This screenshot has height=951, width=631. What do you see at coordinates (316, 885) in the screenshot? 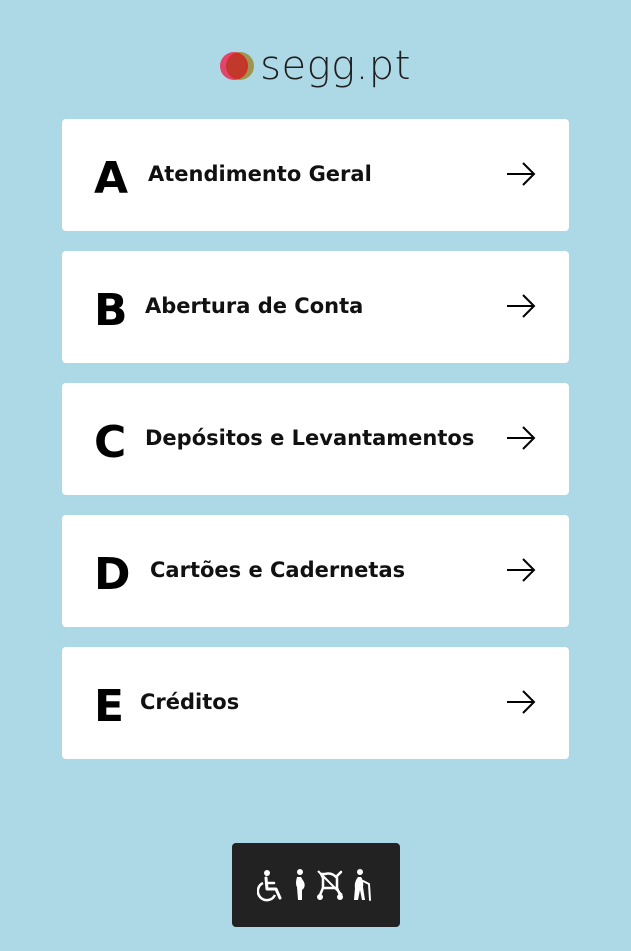
I see `priority-service-button` at bounding box center [316, 885].